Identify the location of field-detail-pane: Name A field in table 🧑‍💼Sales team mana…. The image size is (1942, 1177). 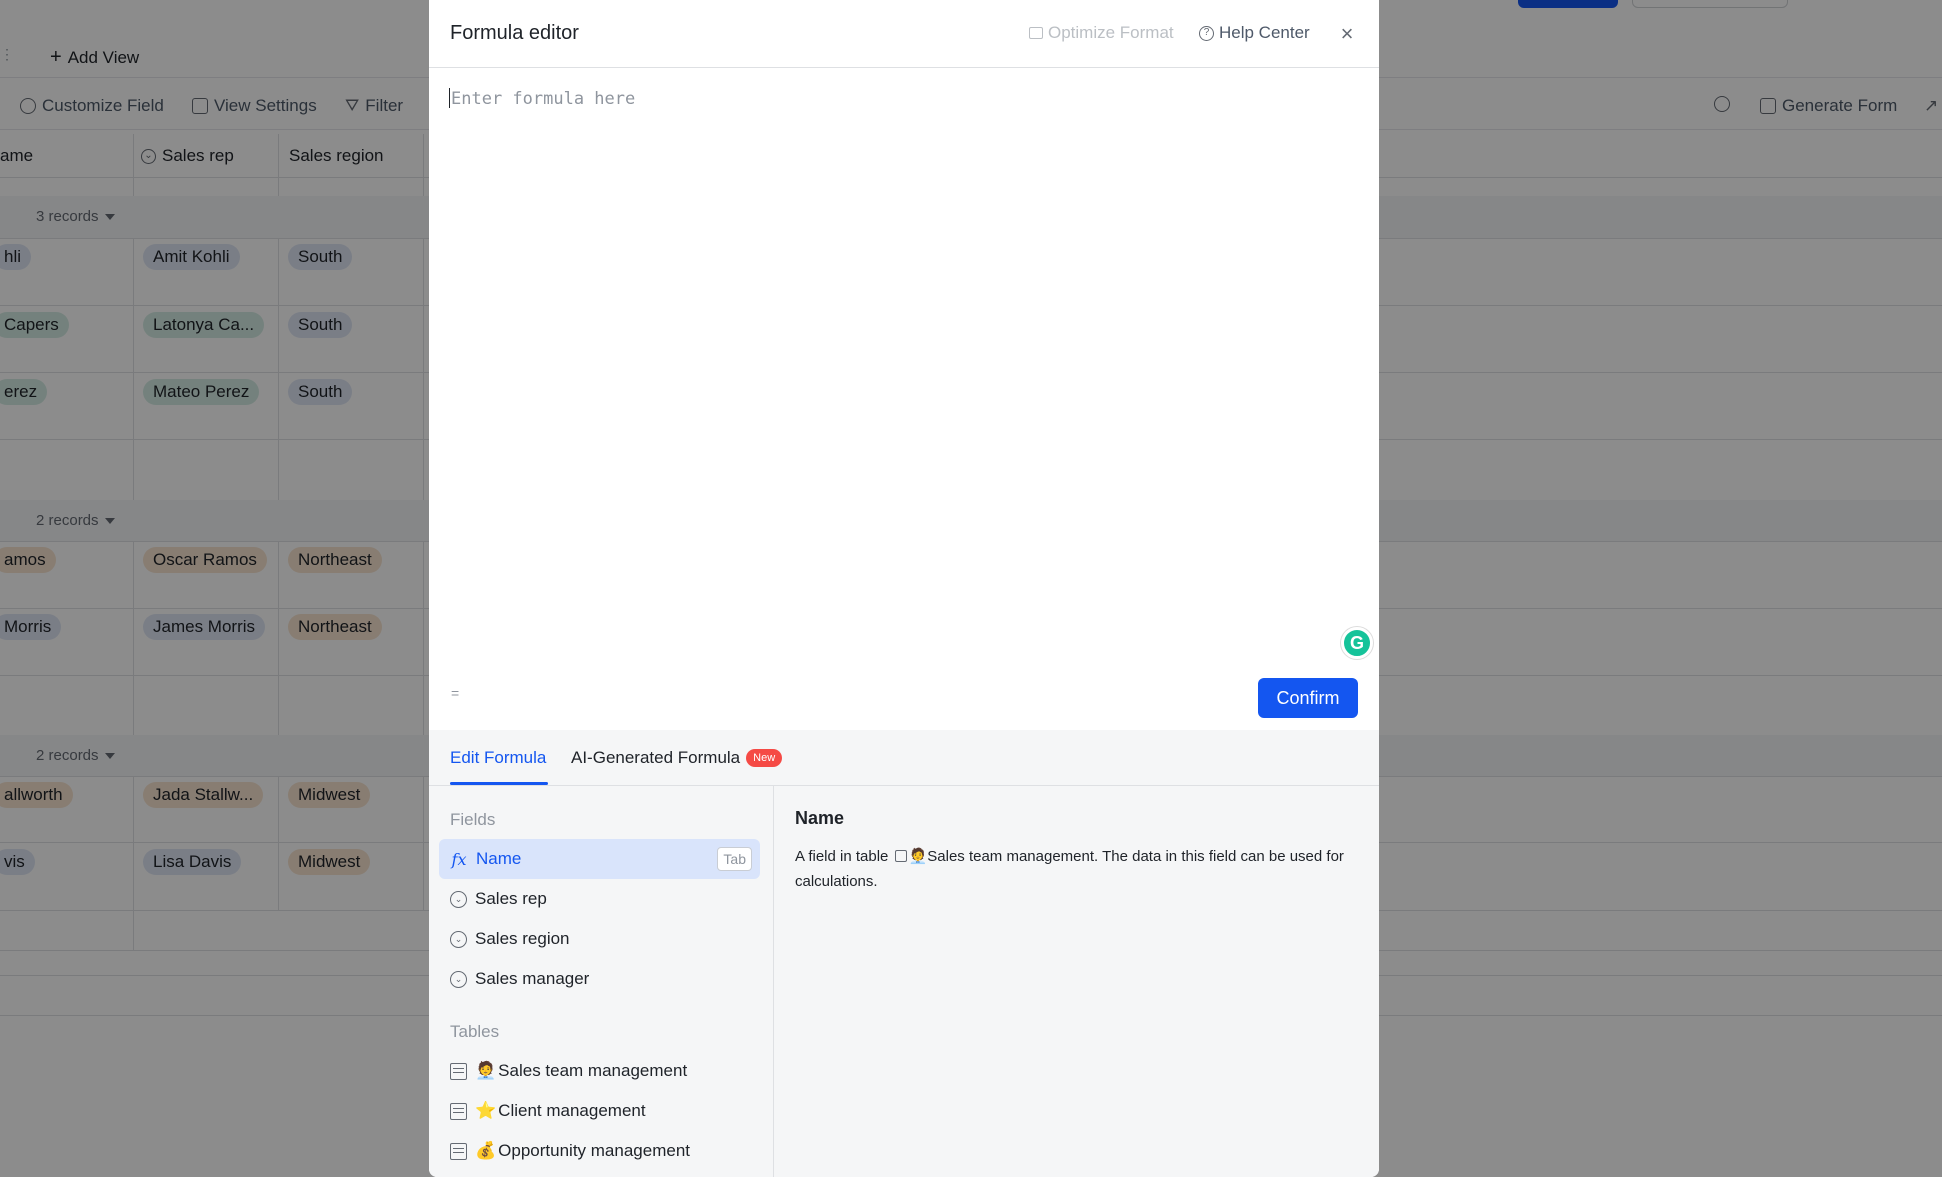
(1077, 981).